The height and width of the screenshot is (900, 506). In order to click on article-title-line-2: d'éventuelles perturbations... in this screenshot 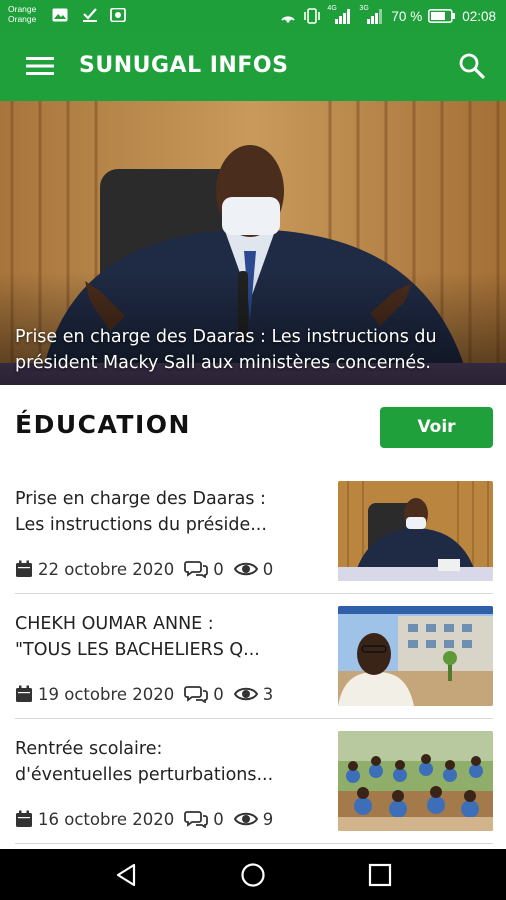, I will do `click(144, 775)`.